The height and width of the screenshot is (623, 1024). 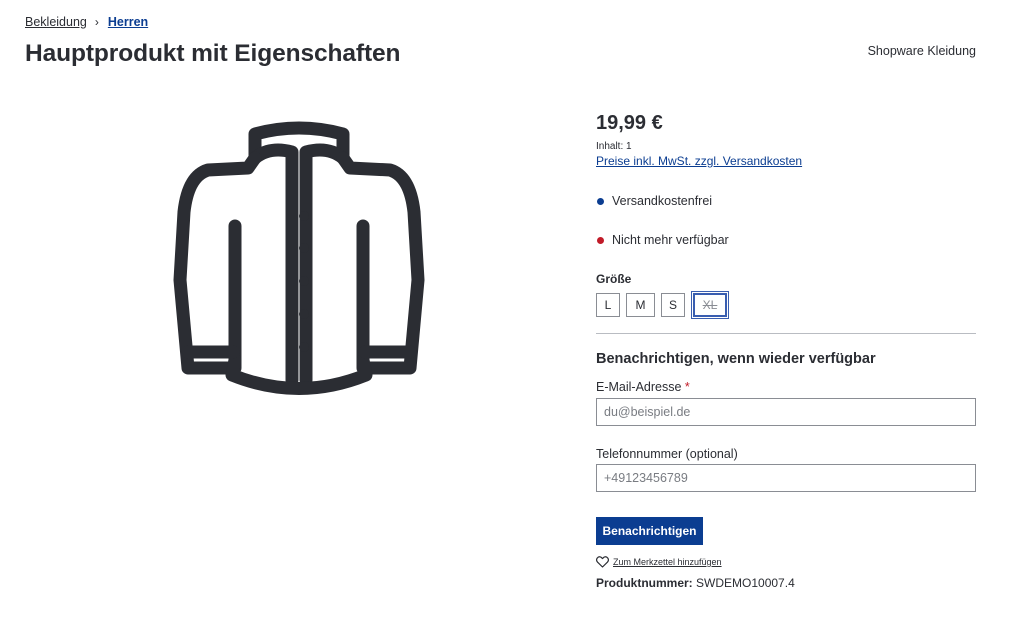 I want to click on product-number: Produktnummer: SWDEMO10007.4, so click(x=695, y=583).